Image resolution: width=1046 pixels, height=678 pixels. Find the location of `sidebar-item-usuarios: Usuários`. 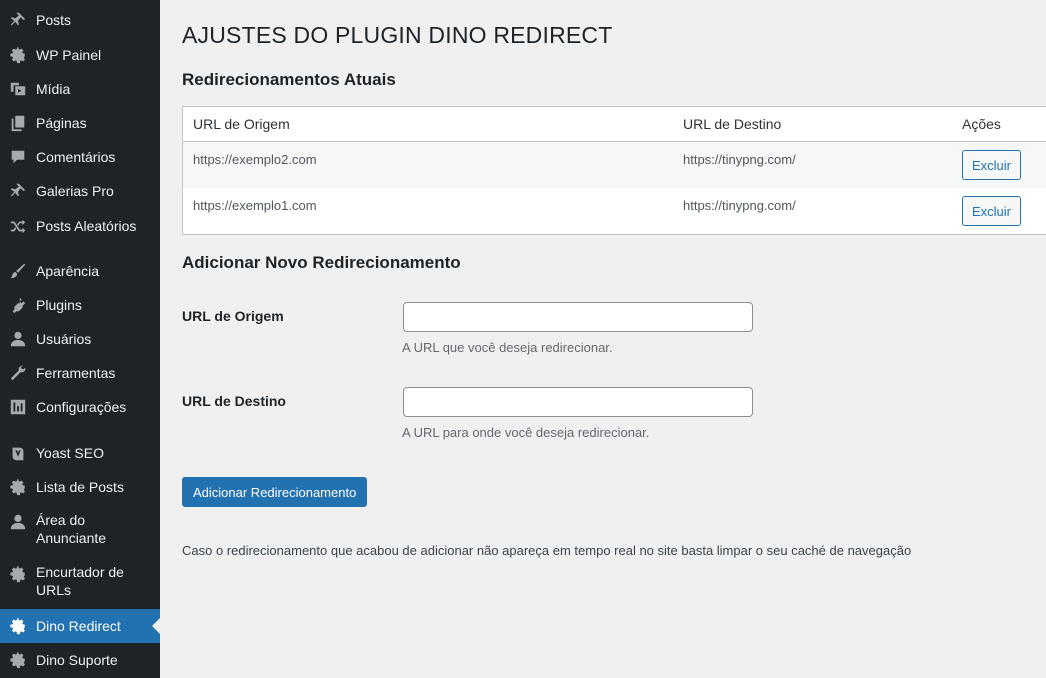

sidebar-item-usuarios: Usuários is located at coordinates (80, 339).